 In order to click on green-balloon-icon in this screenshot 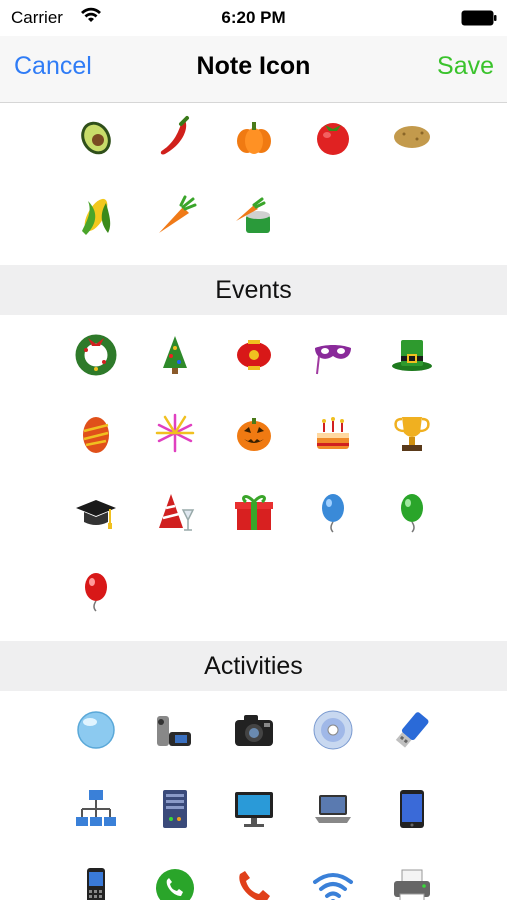, I will do `click(412, 513)`.